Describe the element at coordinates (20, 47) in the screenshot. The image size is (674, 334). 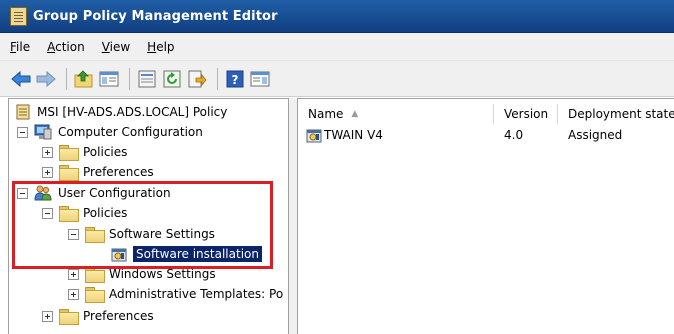
I see `menu-file: File` at that location.